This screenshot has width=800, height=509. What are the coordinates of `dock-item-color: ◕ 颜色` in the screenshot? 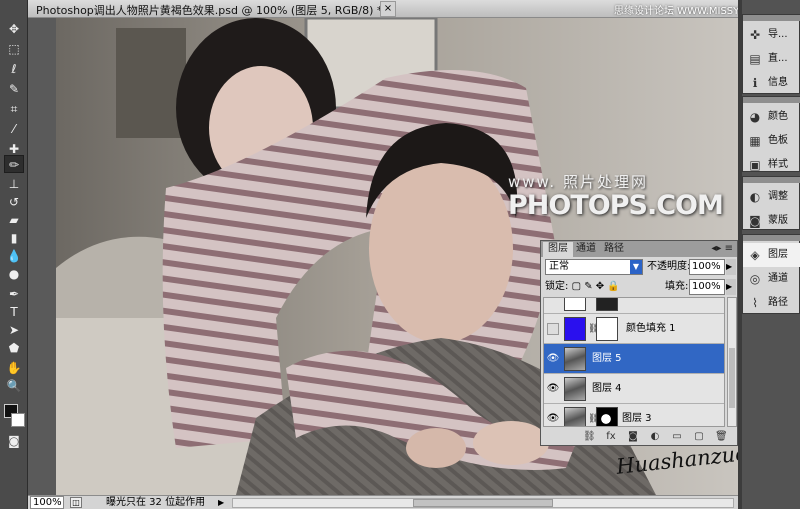 It's located at (771, 117).